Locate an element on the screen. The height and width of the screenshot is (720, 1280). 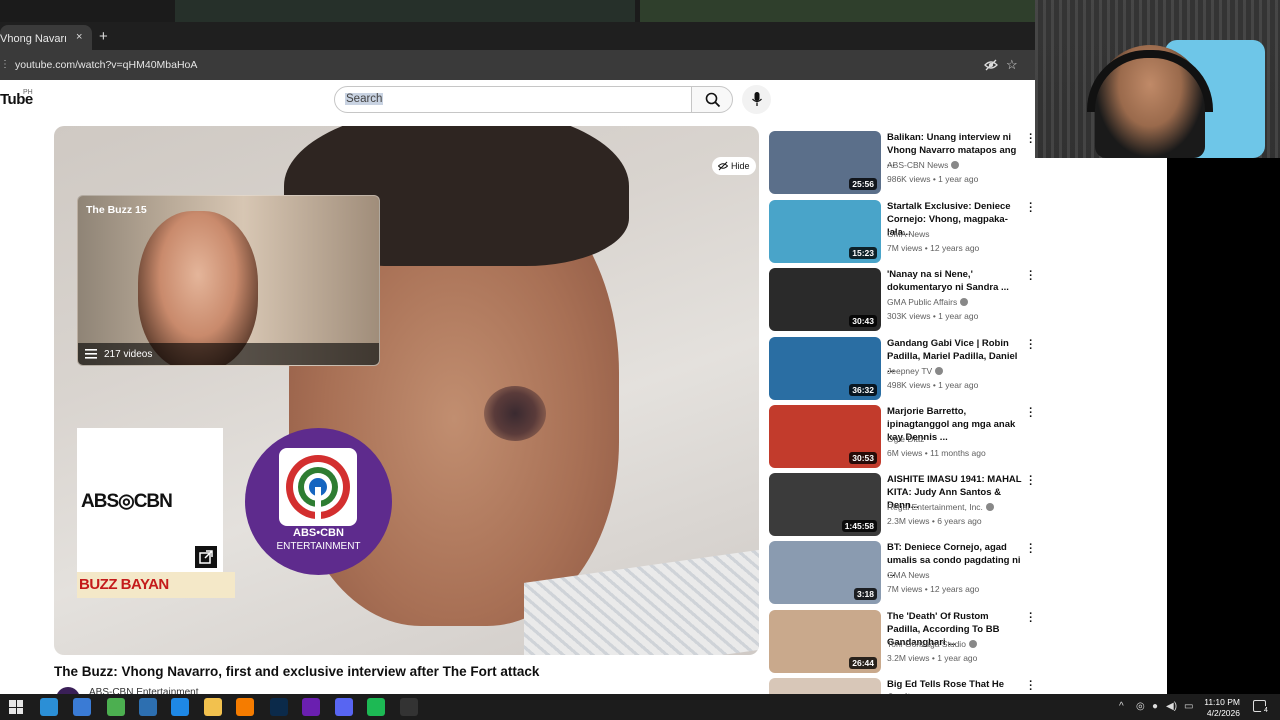
recommendation-meta: 986K views • 1 year ago is located at coordinates (933, 179).